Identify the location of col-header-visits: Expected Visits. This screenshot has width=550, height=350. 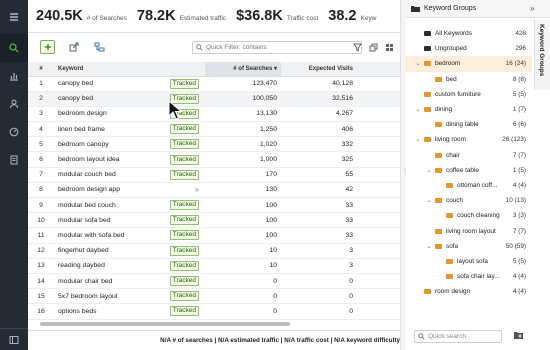
(319, 69).